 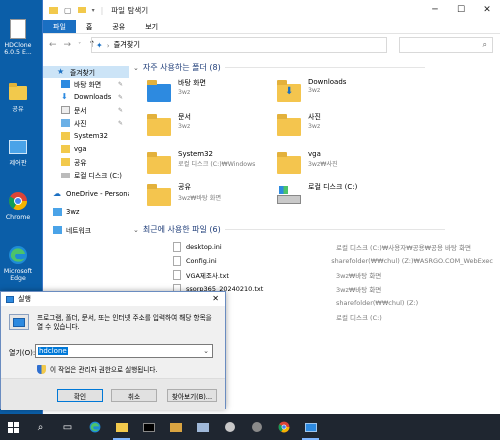 I want to click on nav-item-desktop: 바탕 화면 ✎, so click(x=86, y=84).